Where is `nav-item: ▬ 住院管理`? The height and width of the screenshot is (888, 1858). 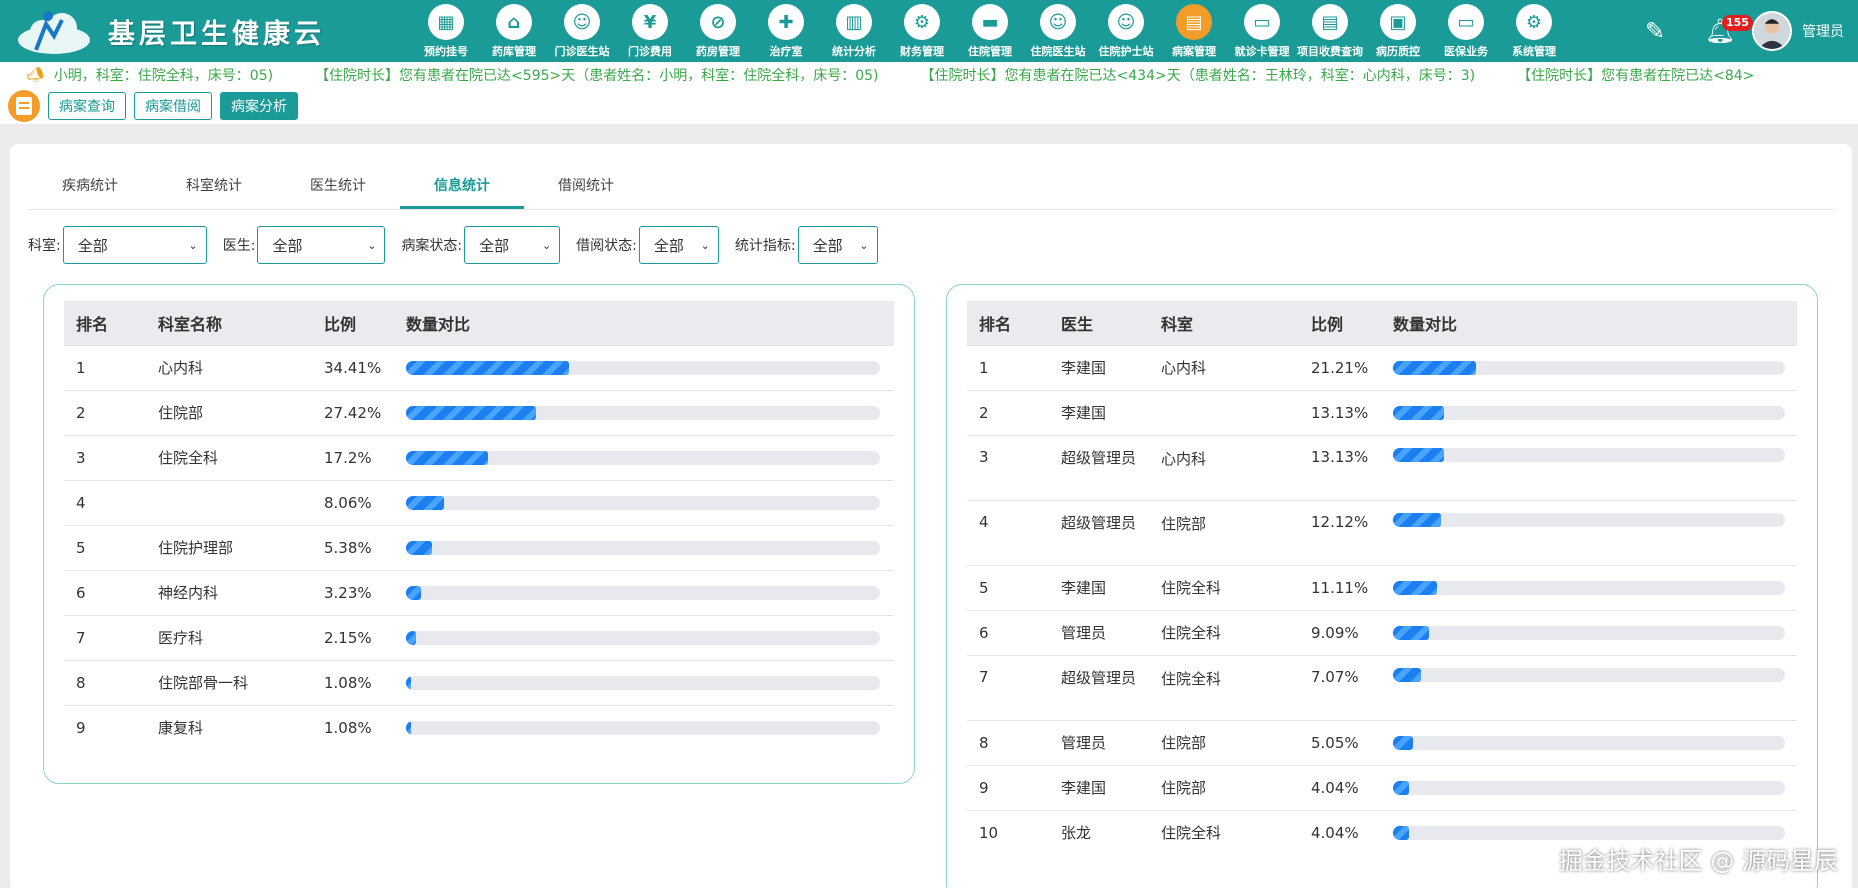 nav-item: ▬ 住院管理 is located at coordinates (990, 31).